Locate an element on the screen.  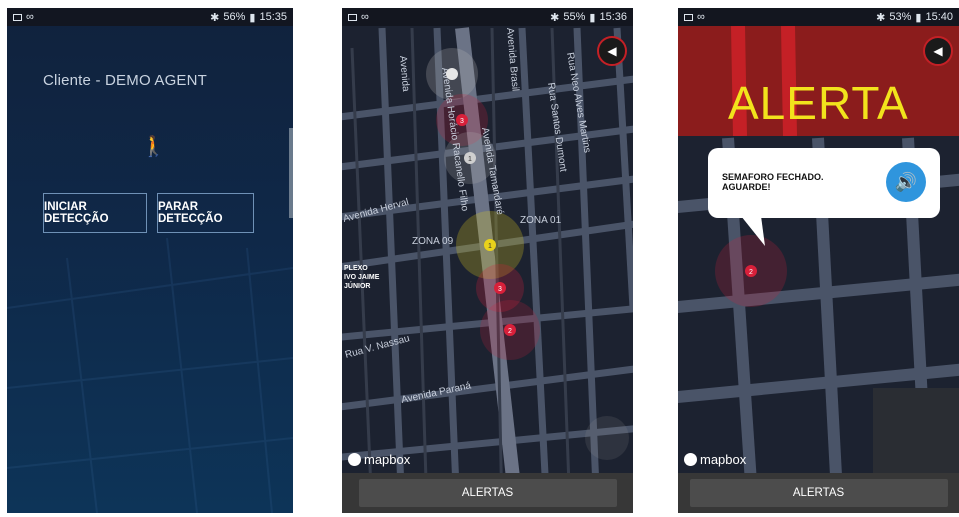
alert-title: ALERTA is located at coordinates (818, 103).